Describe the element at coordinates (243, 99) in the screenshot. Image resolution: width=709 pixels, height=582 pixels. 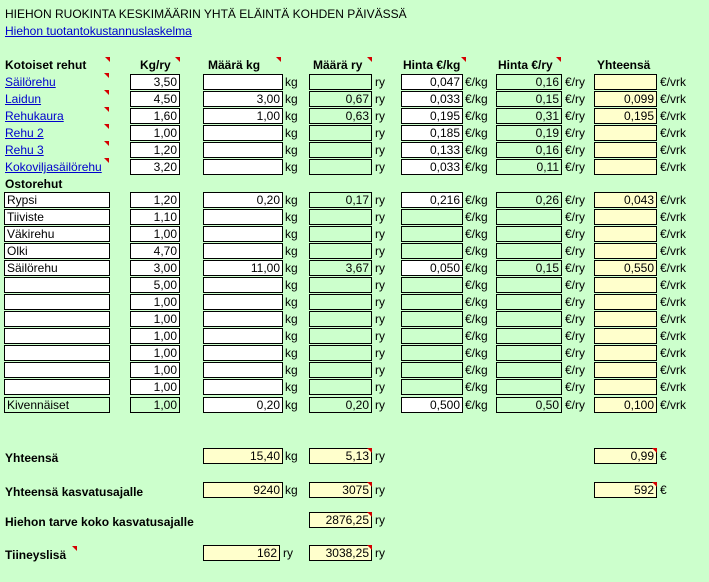
I see `cell-maarakg: 3,00` at that location.